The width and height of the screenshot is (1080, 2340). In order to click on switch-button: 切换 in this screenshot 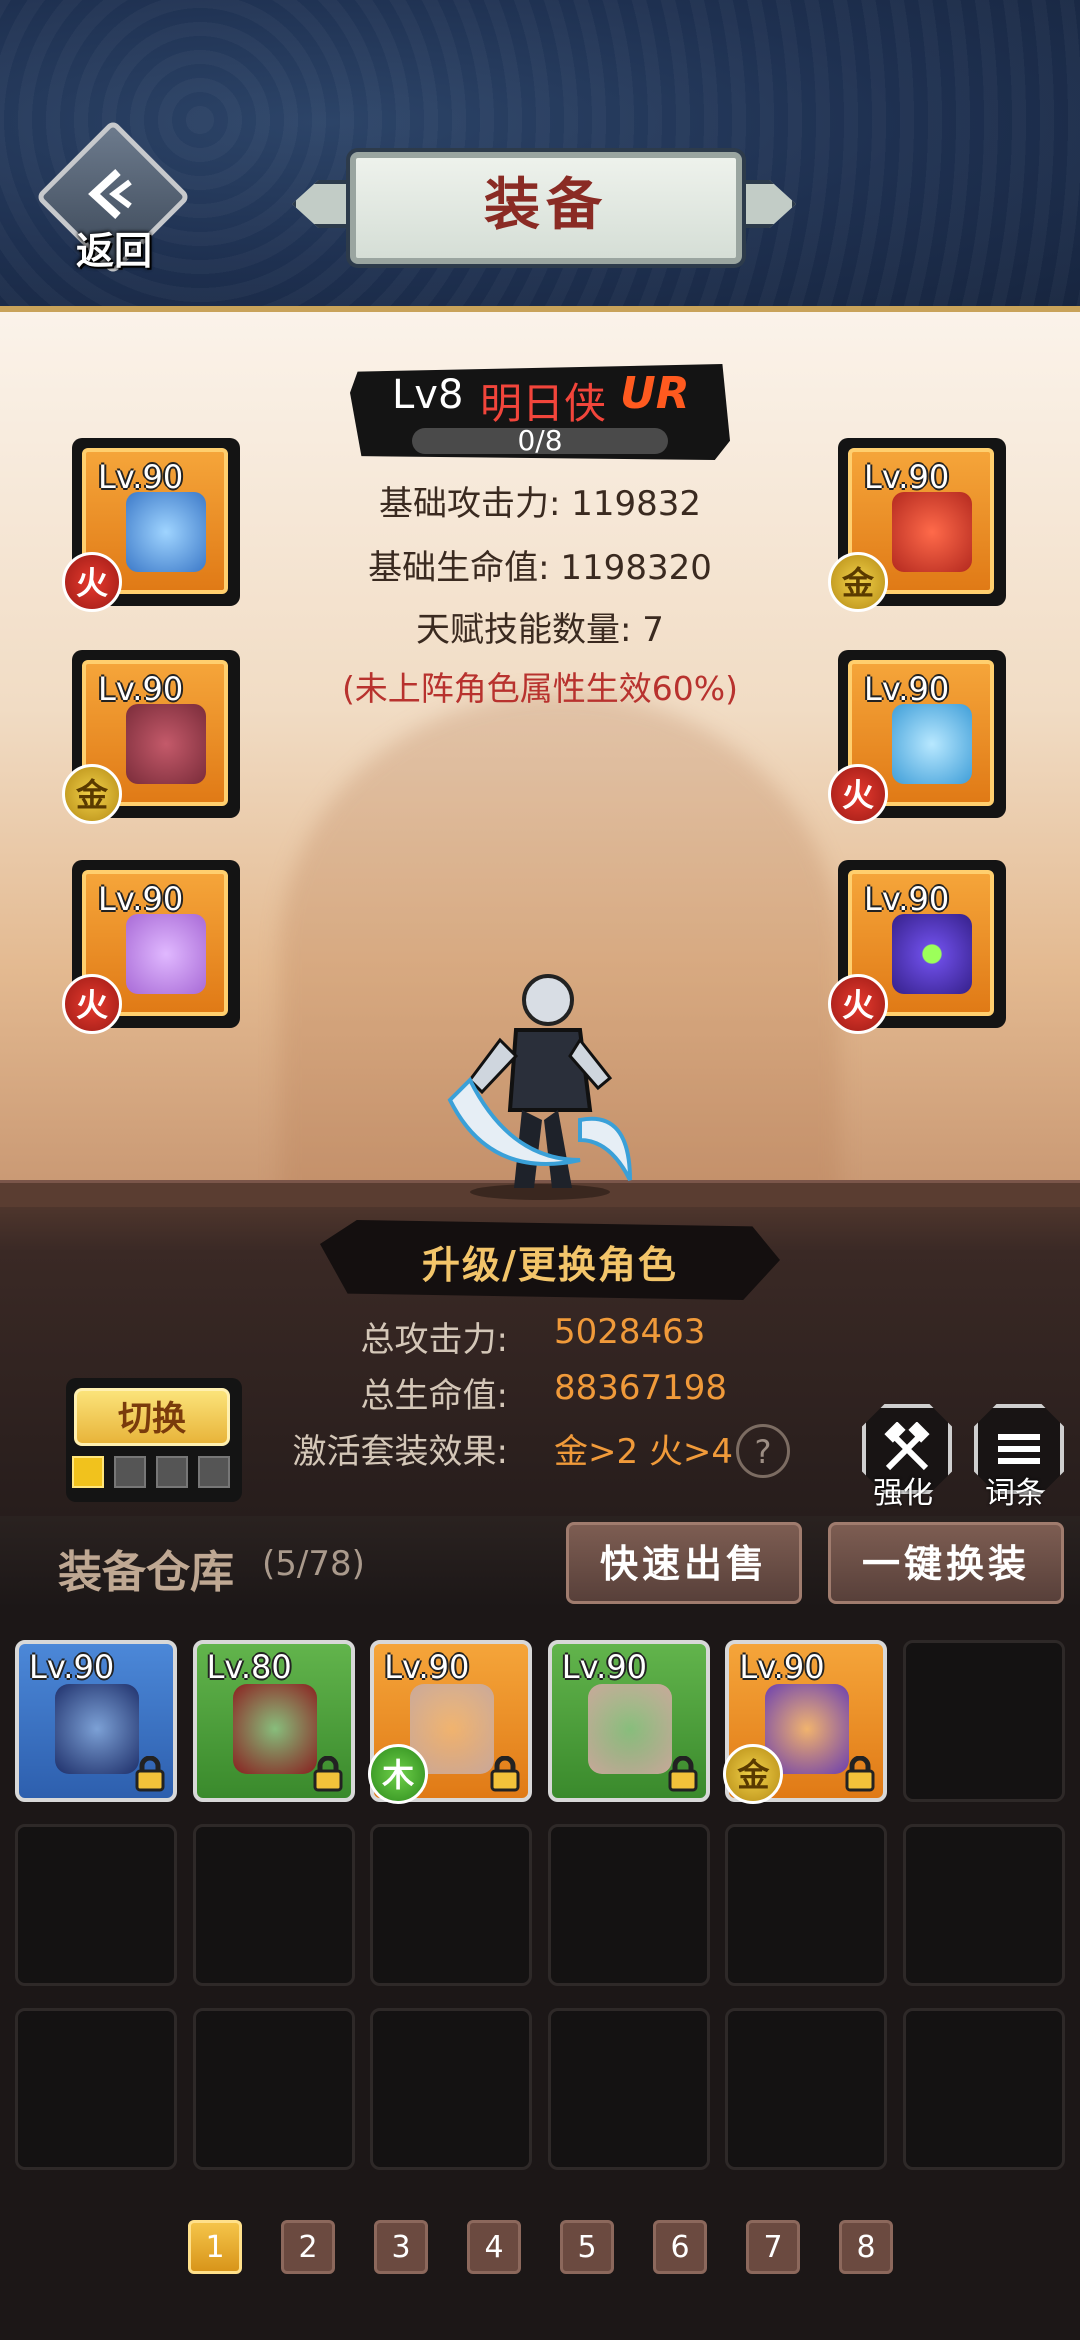, I will do `click(152, 1417)`.